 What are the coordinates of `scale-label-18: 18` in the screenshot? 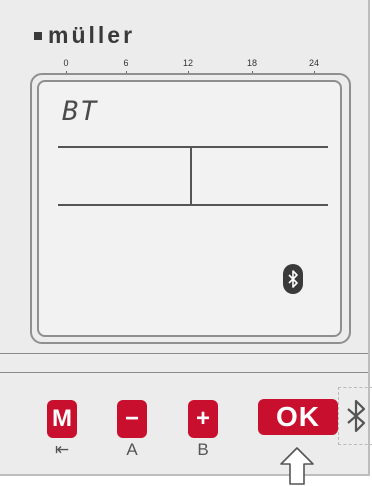 It's located at (252, 63).